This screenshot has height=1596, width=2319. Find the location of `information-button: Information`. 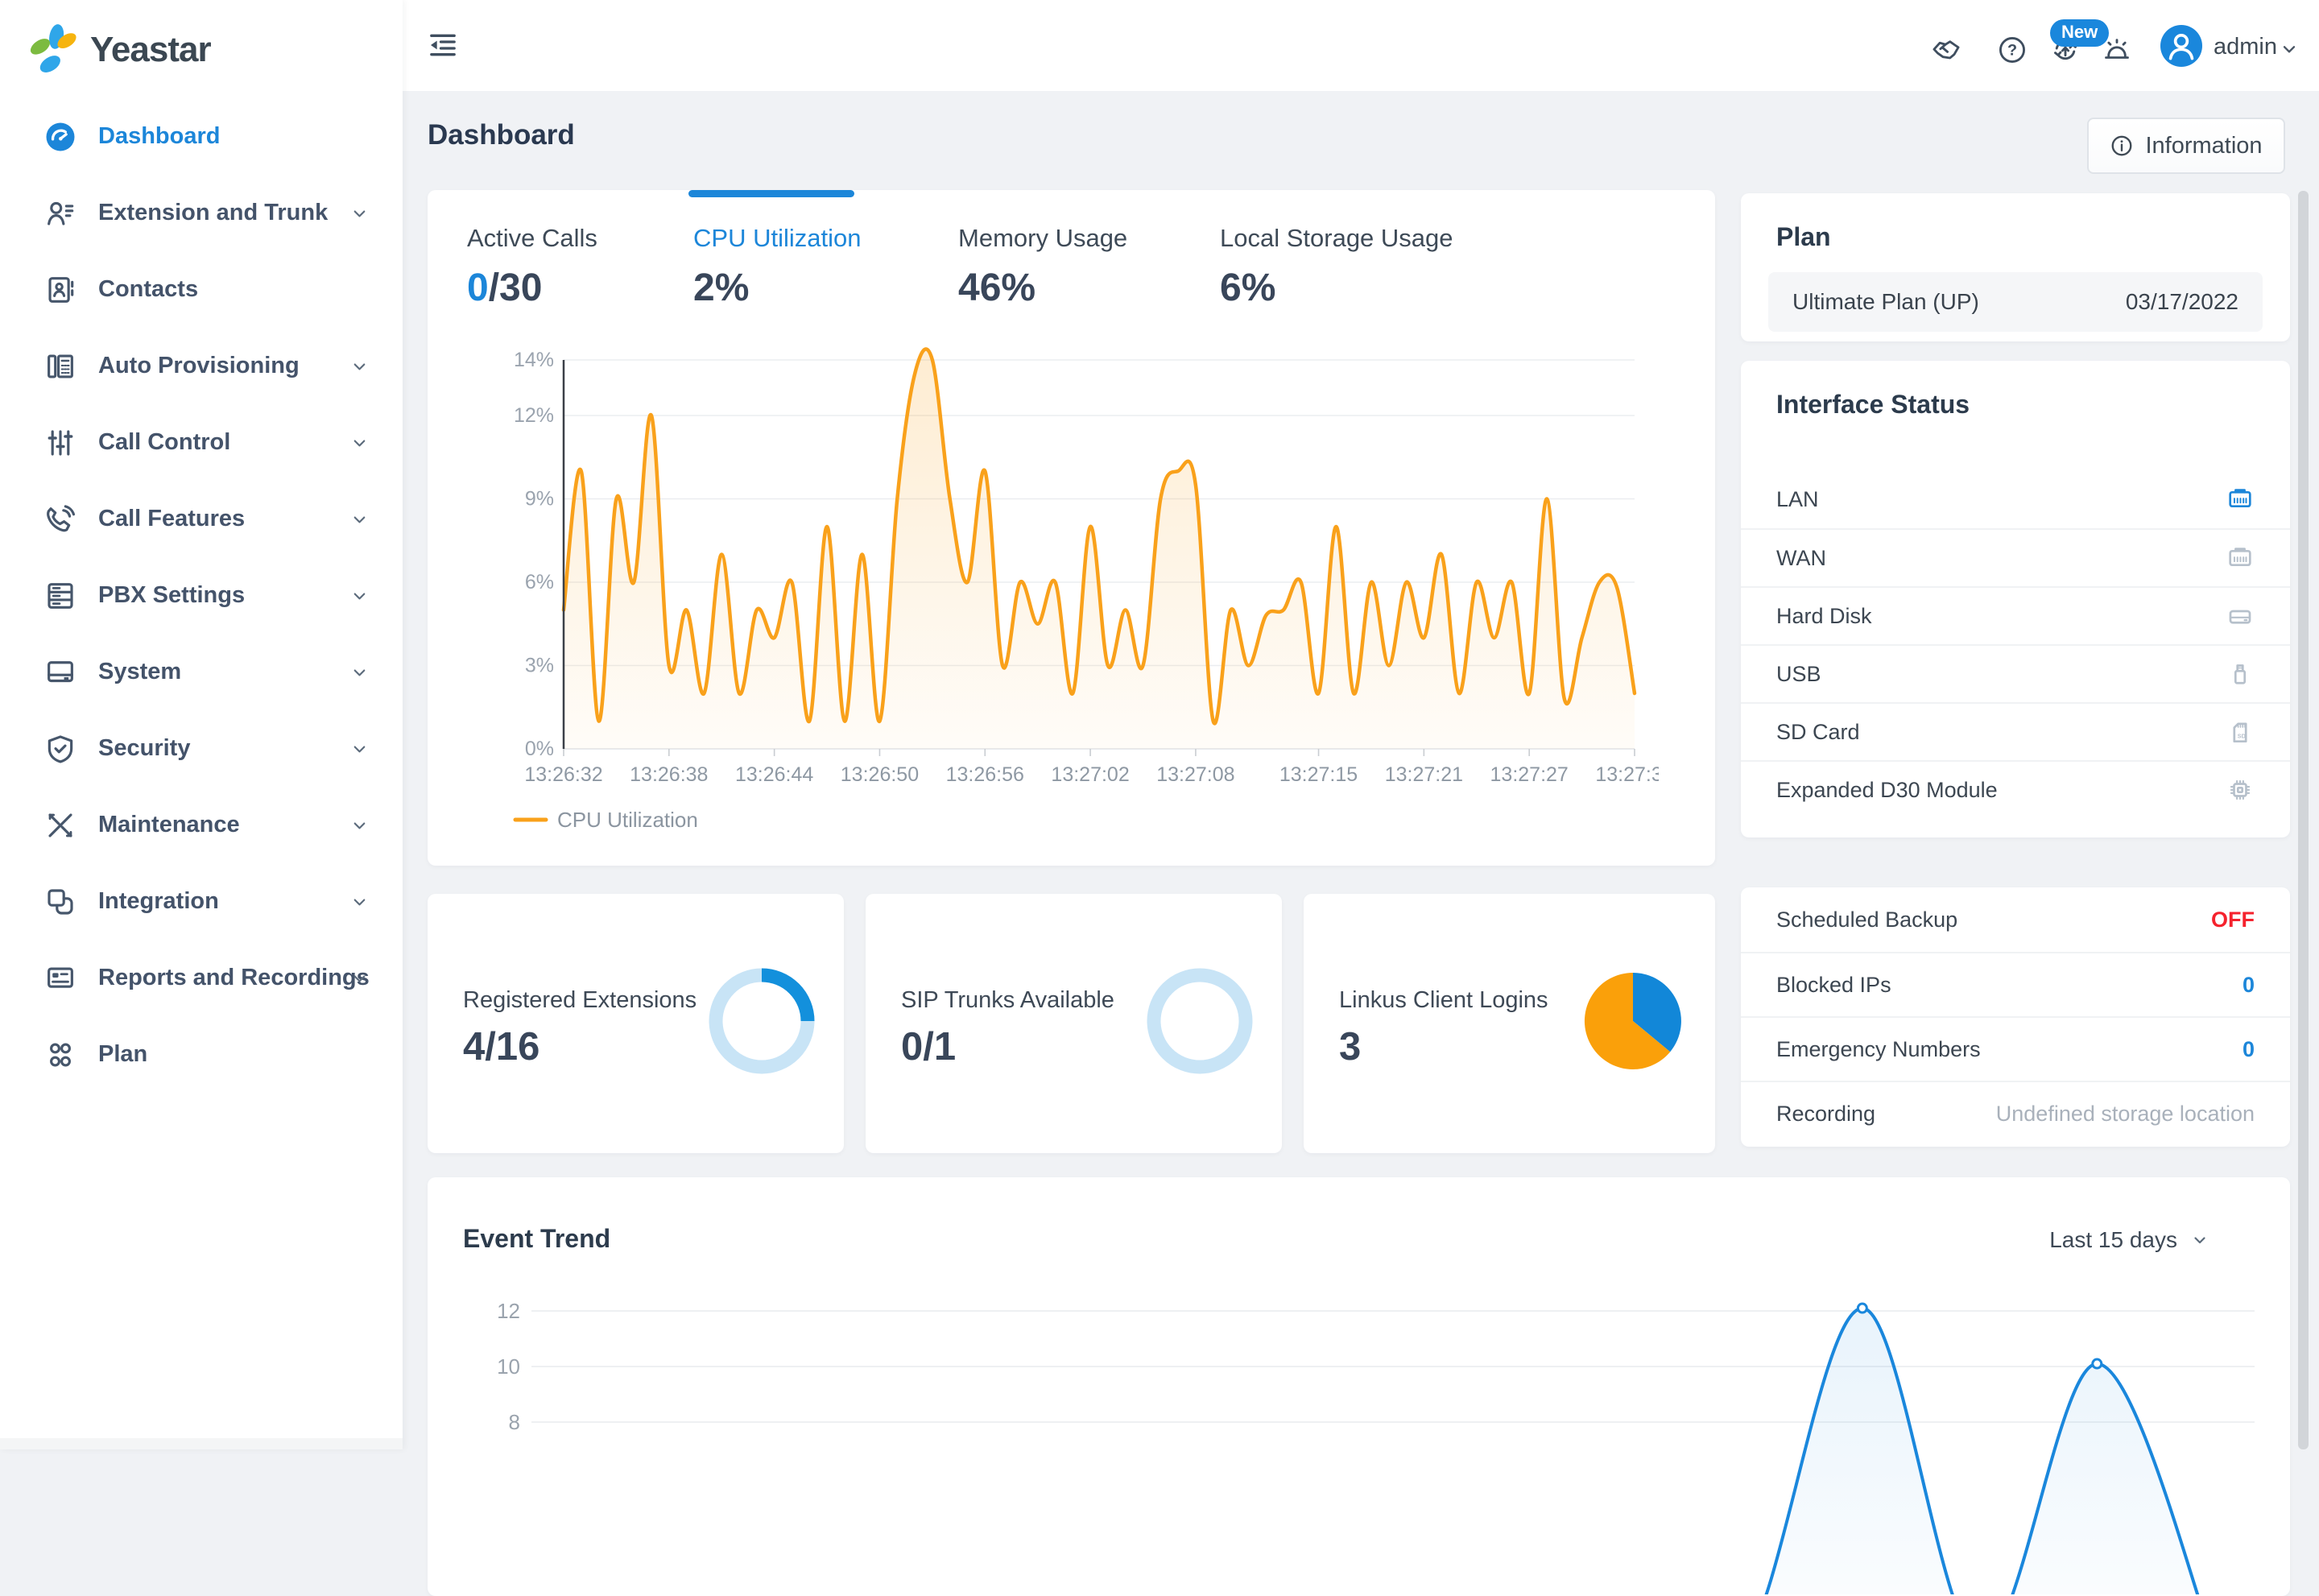

information-button: Information is located at coordinates (2186, 146).